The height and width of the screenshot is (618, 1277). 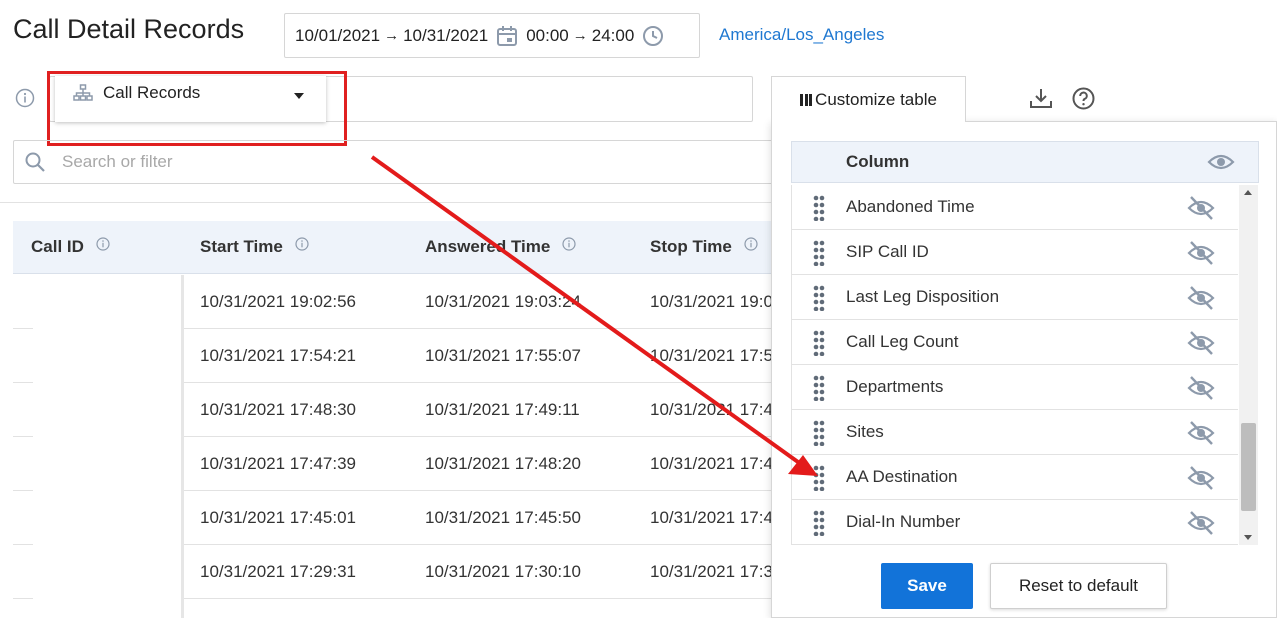 What do you see at coordinates (278, 463) in the screenshot?
I see `start-time-cell: 10/31/2021 17:47:39` at bounding box center [278, 463].